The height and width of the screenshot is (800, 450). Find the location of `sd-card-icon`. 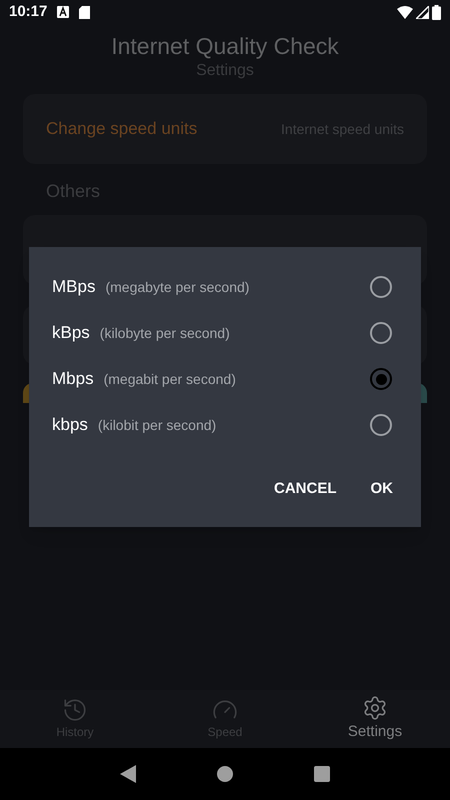

sd-card-icon is located at coordinates (84, 12).